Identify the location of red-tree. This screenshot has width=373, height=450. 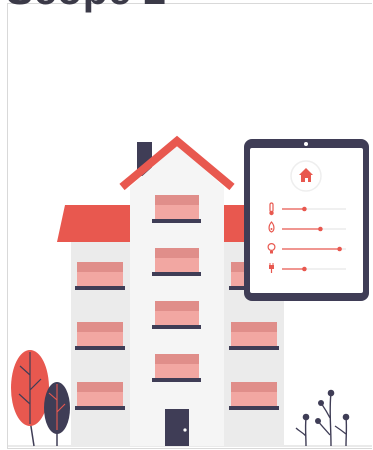
(30, 398).